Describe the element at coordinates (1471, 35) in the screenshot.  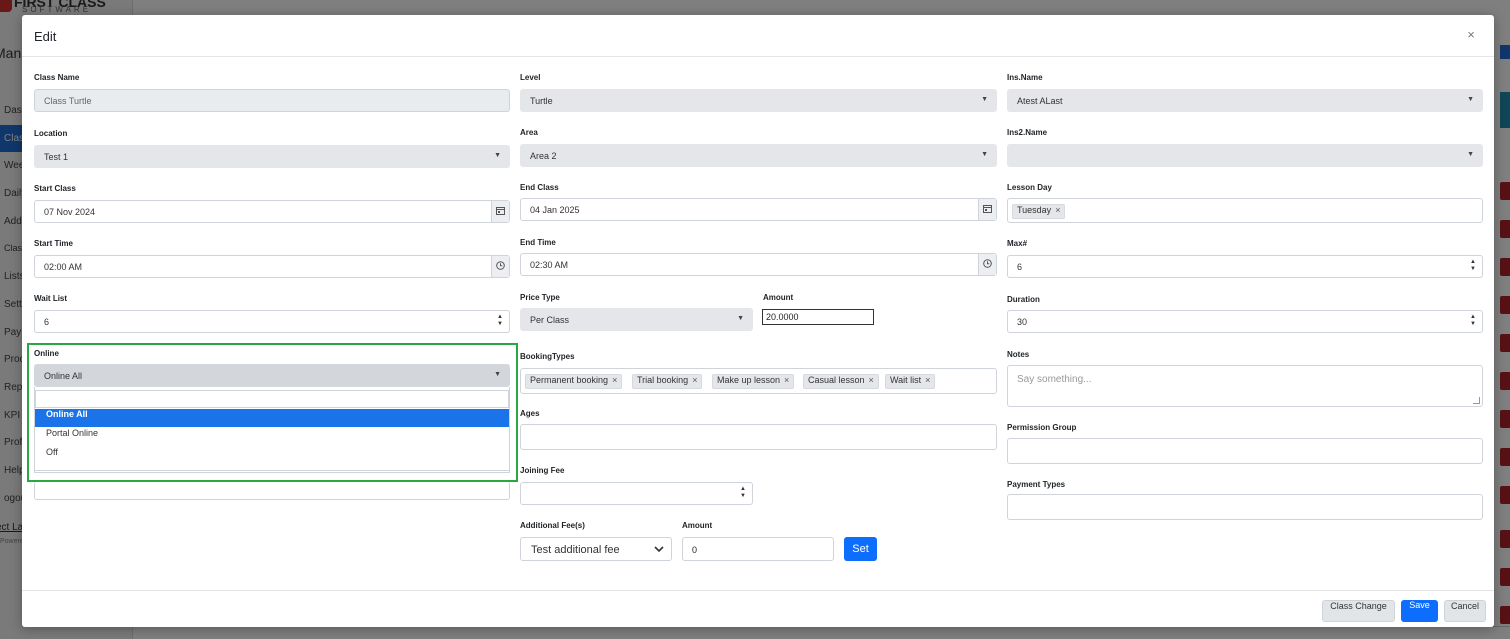
I see `close-icon: ×` at that location.